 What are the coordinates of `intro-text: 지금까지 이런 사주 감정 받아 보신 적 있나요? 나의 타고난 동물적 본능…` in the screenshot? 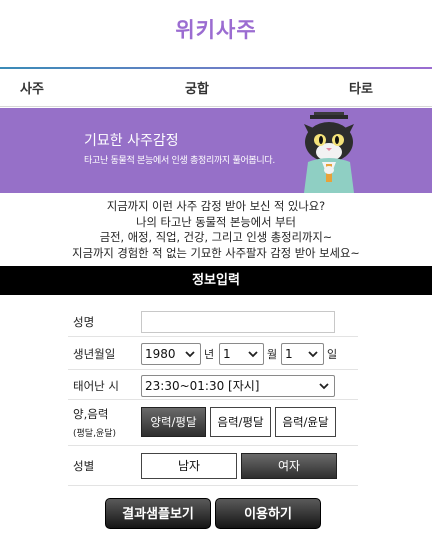 It's located at (216, 230).